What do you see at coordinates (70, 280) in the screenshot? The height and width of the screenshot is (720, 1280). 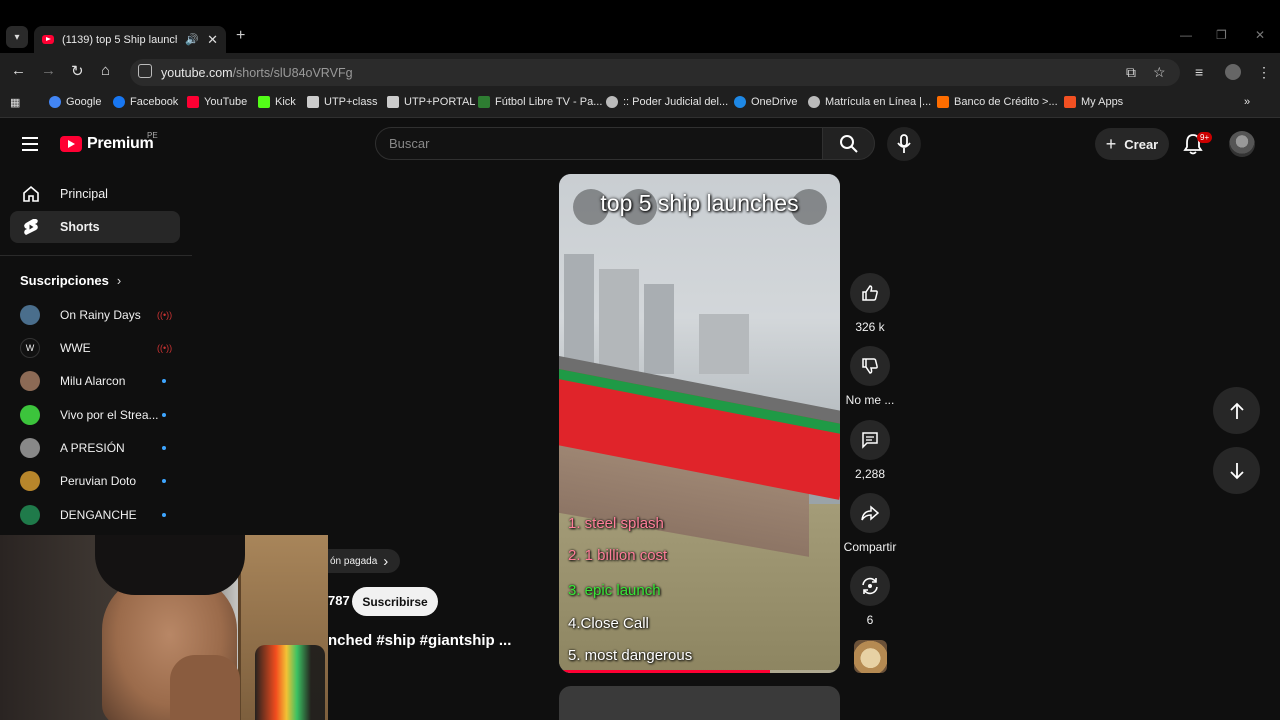 I see `subscriptions-heading: Suscripciones ›` at bounding box center [70, 280].